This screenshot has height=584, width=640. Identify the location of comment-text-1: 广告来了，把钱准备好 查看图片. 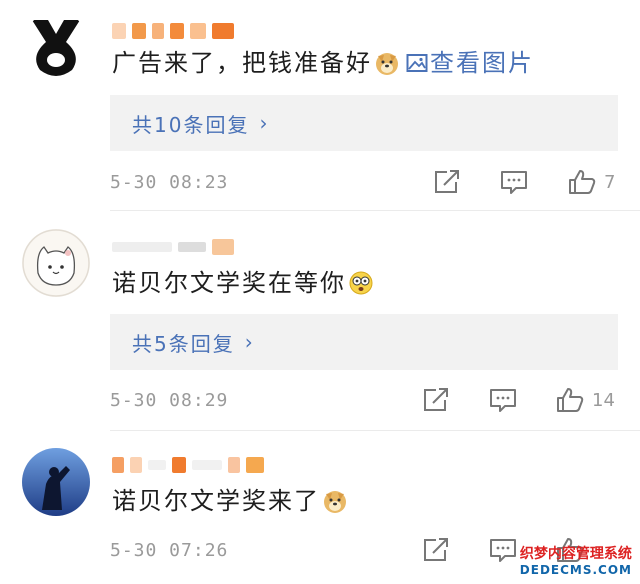
(323, 63).